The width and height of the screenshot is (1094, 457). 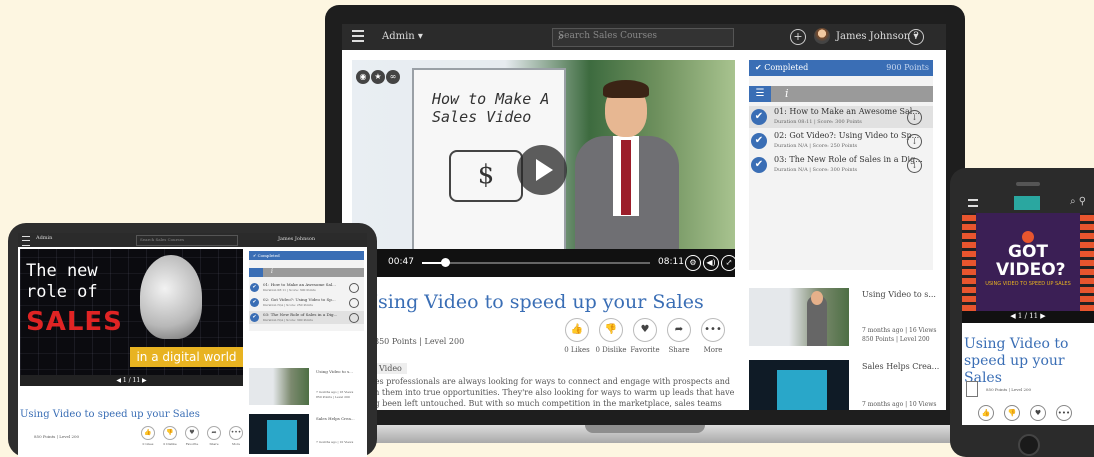 I want to click on share-button: ➦ Share, so click(x=214, y=436).